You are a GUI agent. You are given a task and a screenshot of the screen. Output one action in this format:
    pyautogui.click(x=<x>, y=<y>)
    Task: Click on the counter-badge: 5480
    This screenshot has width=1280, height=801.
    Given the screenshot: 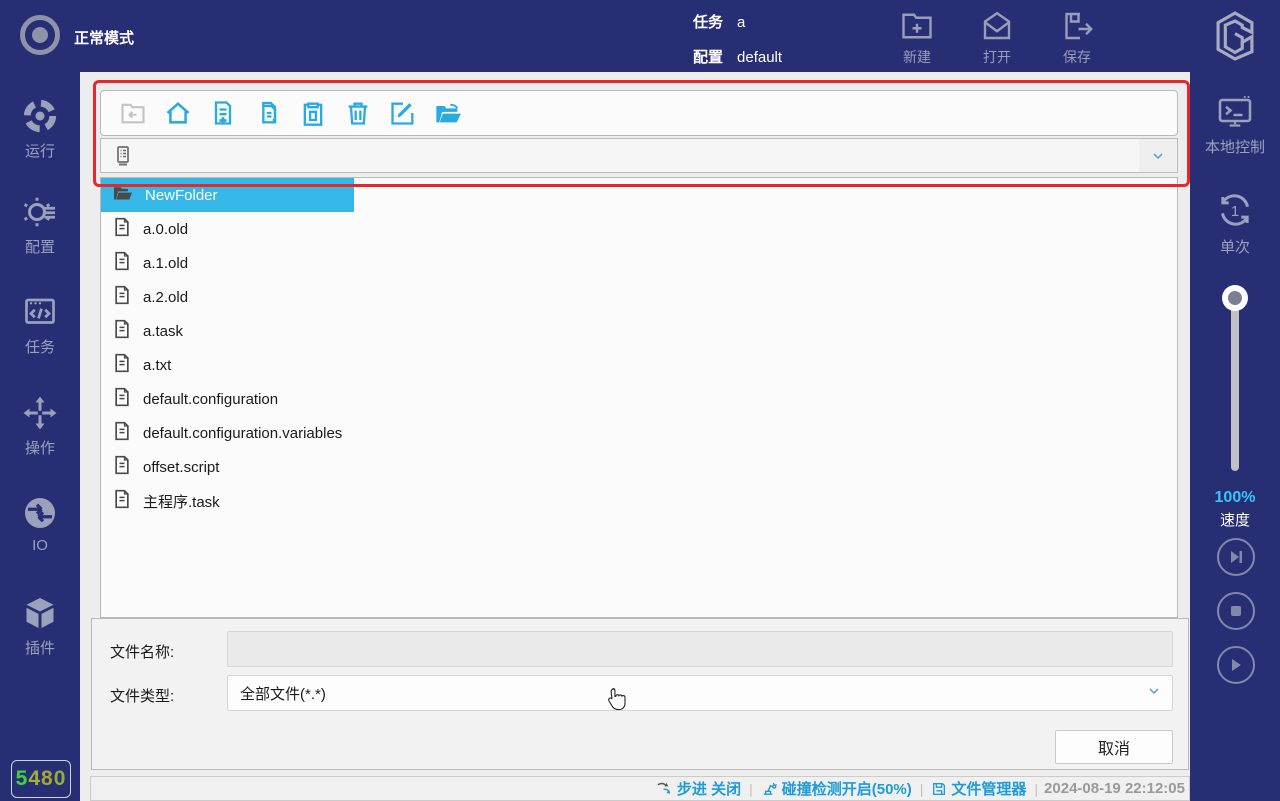 What is the action you would take?
    pyautogui.click(x=41, y=779)
    